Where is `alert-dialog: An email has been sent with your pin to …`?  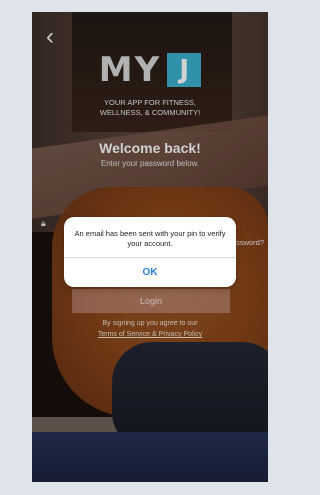 alert-dialog: An email has been sent with your pin to … is located at coordinates (150, 252).